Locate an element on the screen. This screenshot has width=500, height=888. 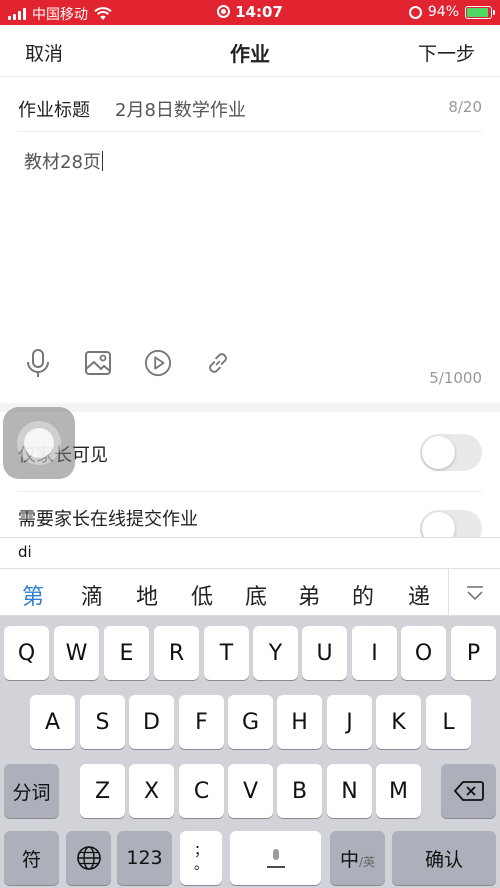
battery-level is located at coordinates (477, 12).